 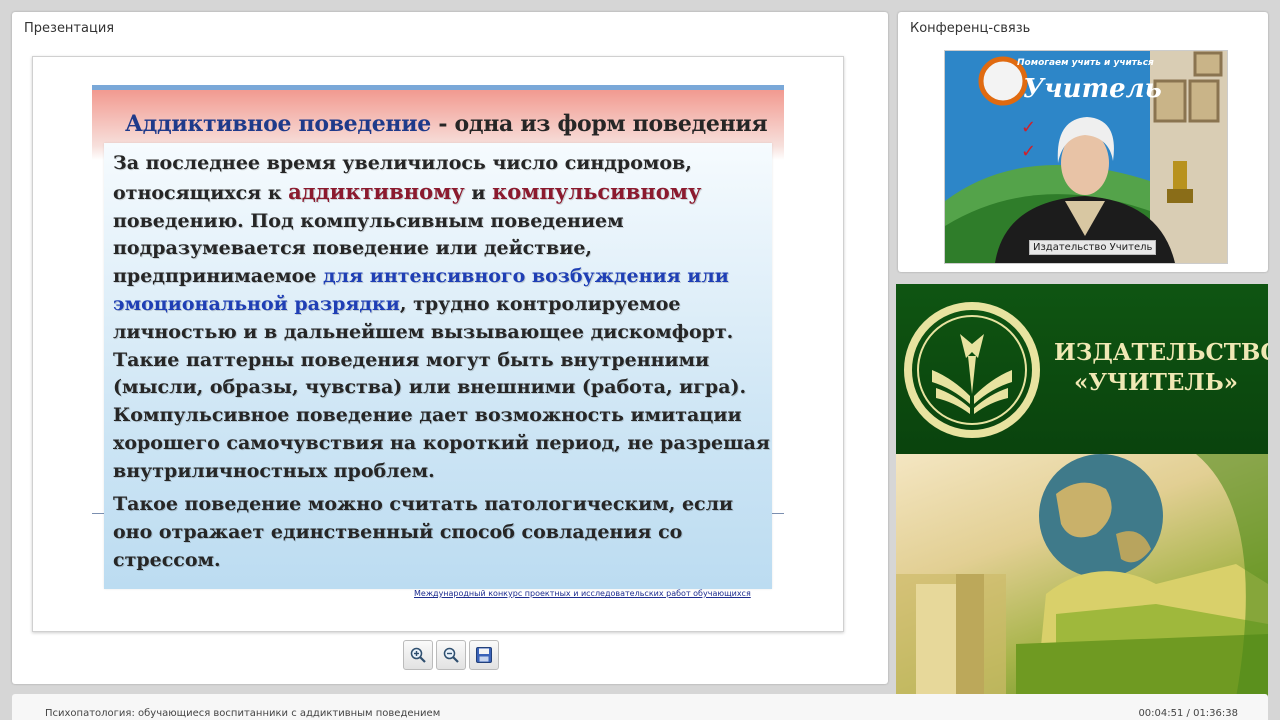 I want to click on presentation-panel-title: Презентация, so click(x=69, y=28).